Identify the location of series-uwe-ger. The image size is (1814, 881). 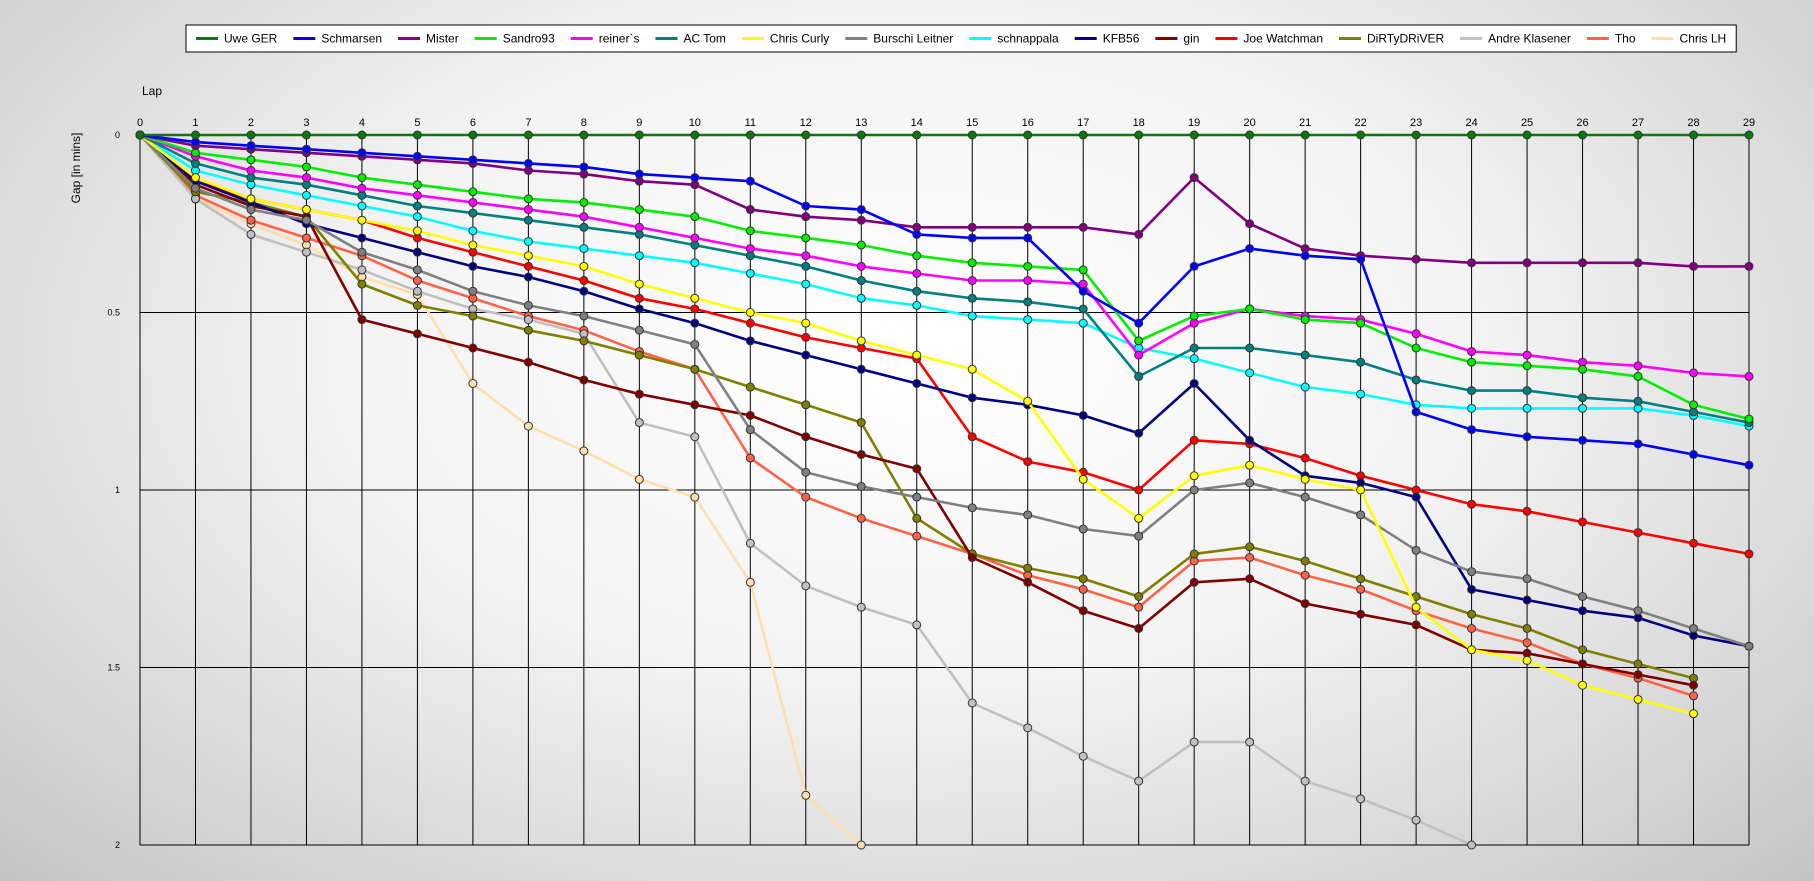
(944, 135).